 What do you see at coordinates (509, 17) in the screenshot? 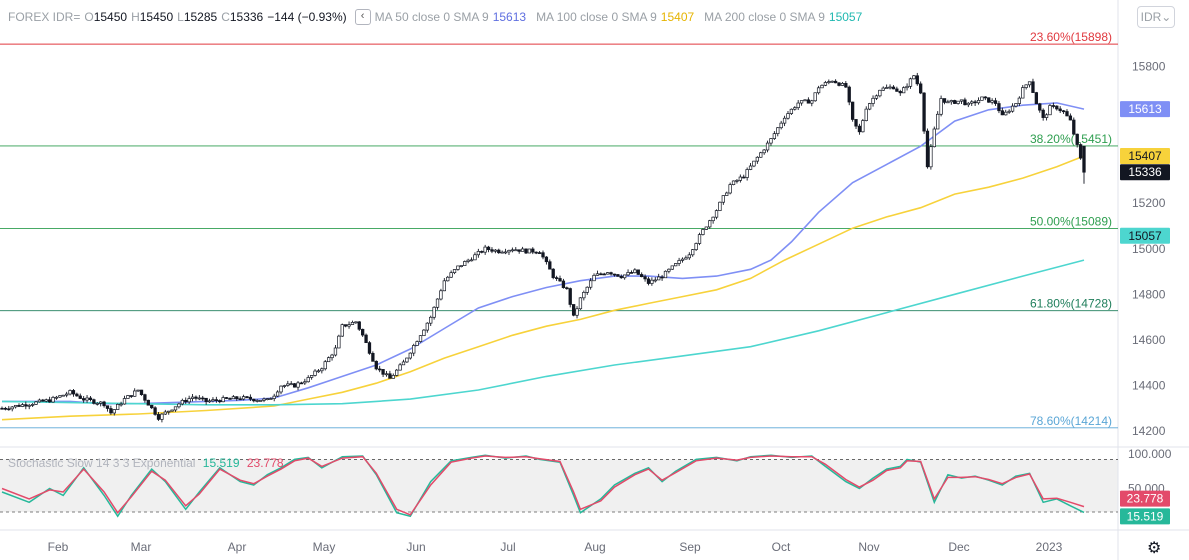
I see `ma50-value: 15613` at bounding box center [509, 17].